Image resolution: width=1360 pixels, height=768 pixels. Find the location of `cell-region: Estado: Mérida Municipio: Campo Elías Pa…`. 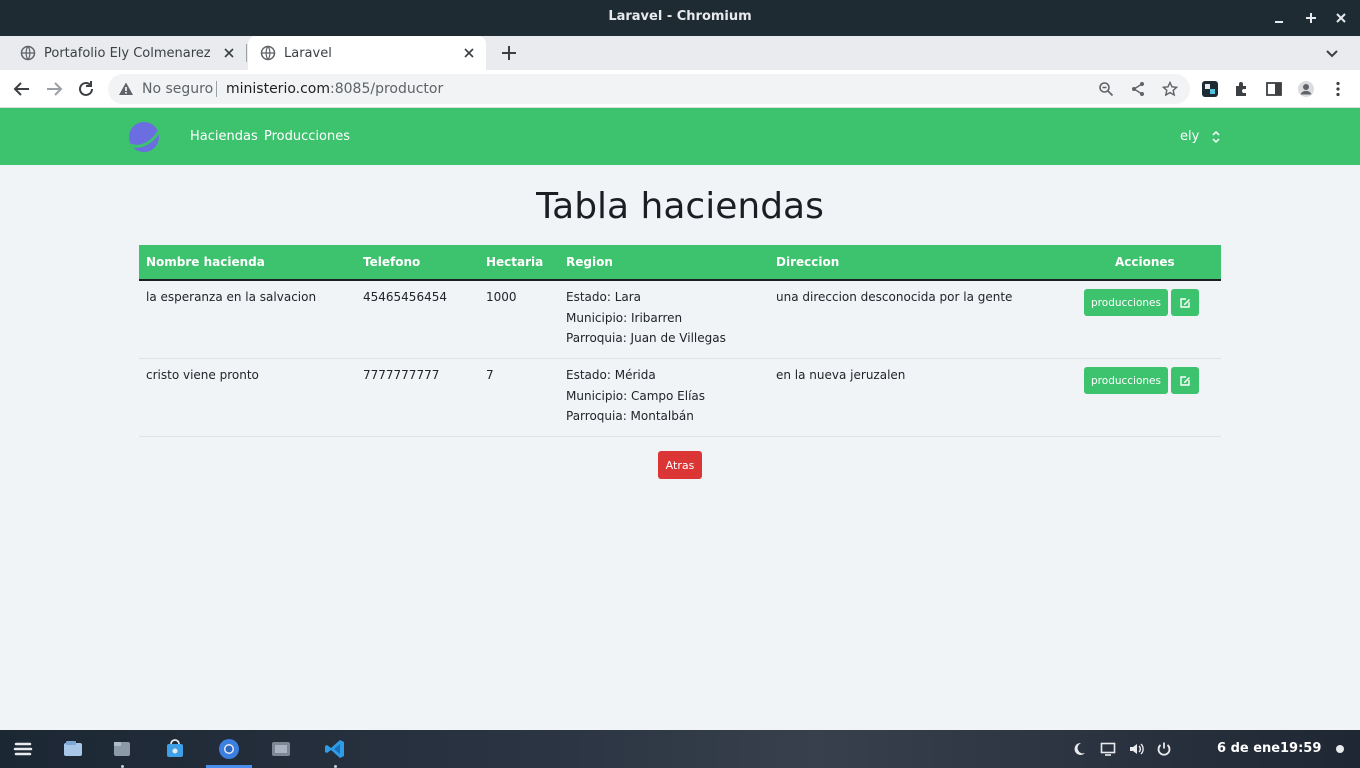

cell-region: Estado: Mérida Municipio: Campo Elías Pa… is located at coordinates (635, 396).